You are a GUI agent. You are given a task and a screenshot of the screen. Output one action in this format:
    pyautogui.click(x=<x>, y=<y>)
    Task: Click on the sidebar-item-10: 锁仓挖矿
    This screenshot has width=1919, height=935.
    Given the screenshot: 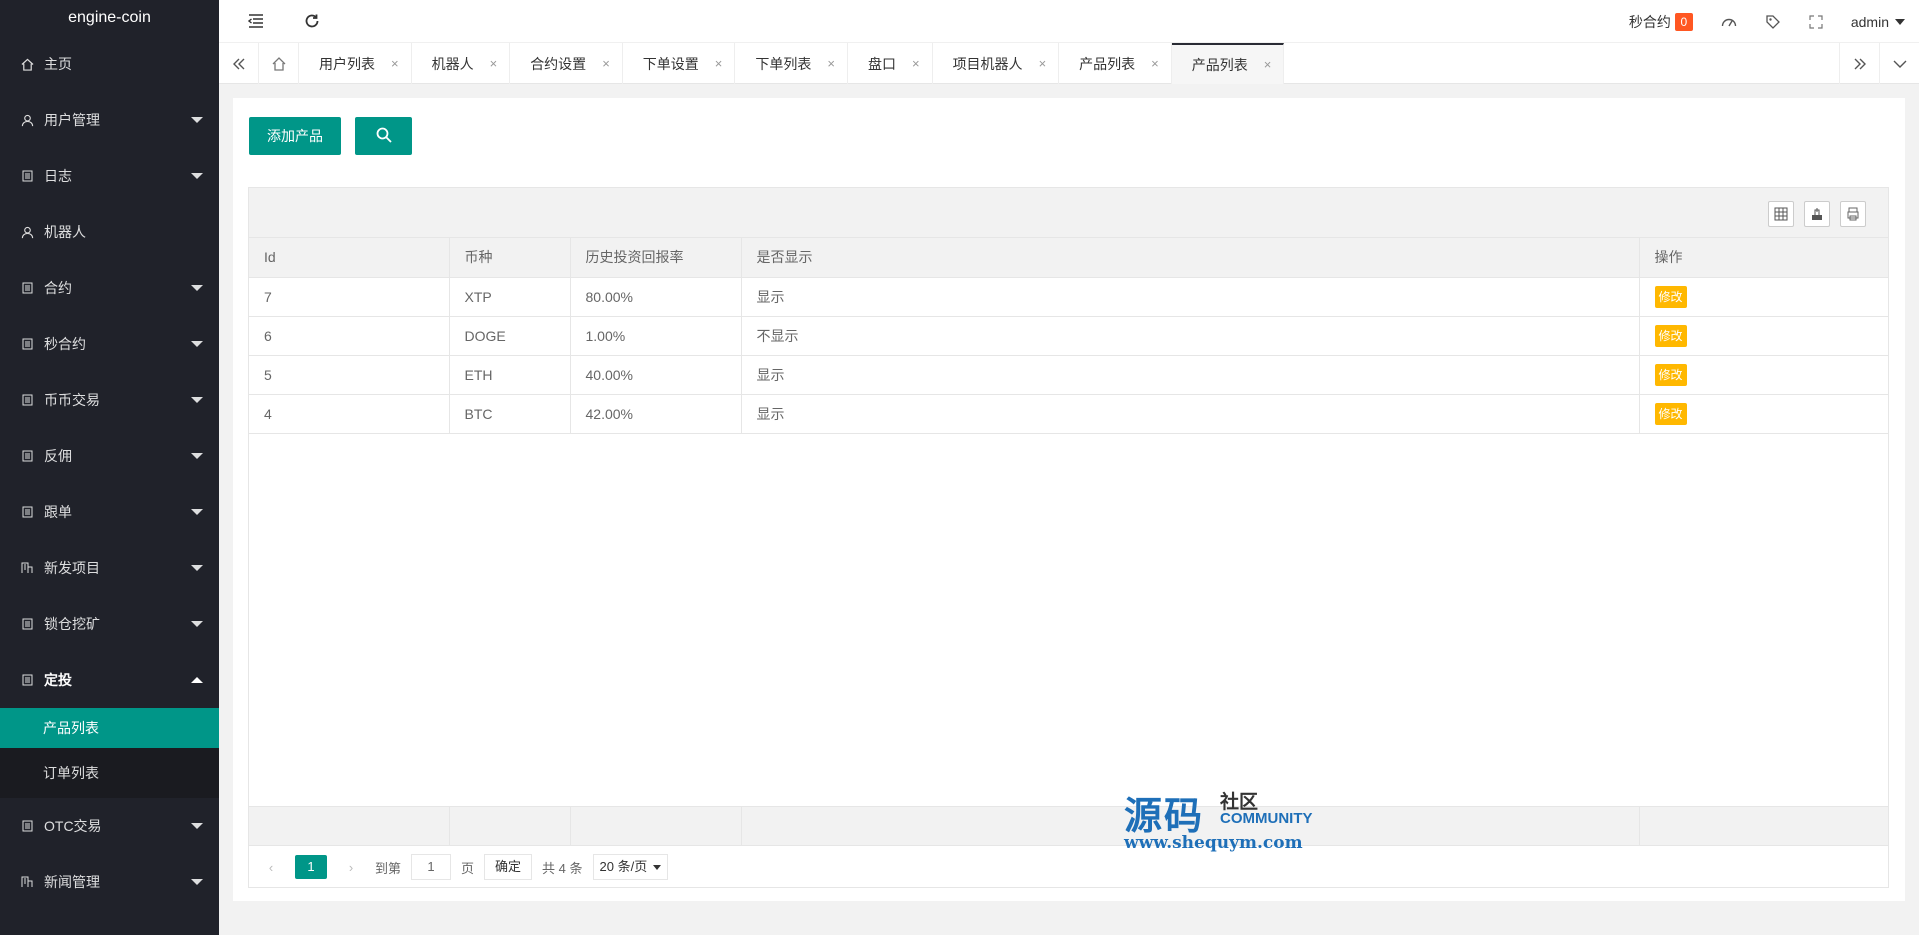 What is the action you would take?
    pyautogui.click(x=109, y=624)
    